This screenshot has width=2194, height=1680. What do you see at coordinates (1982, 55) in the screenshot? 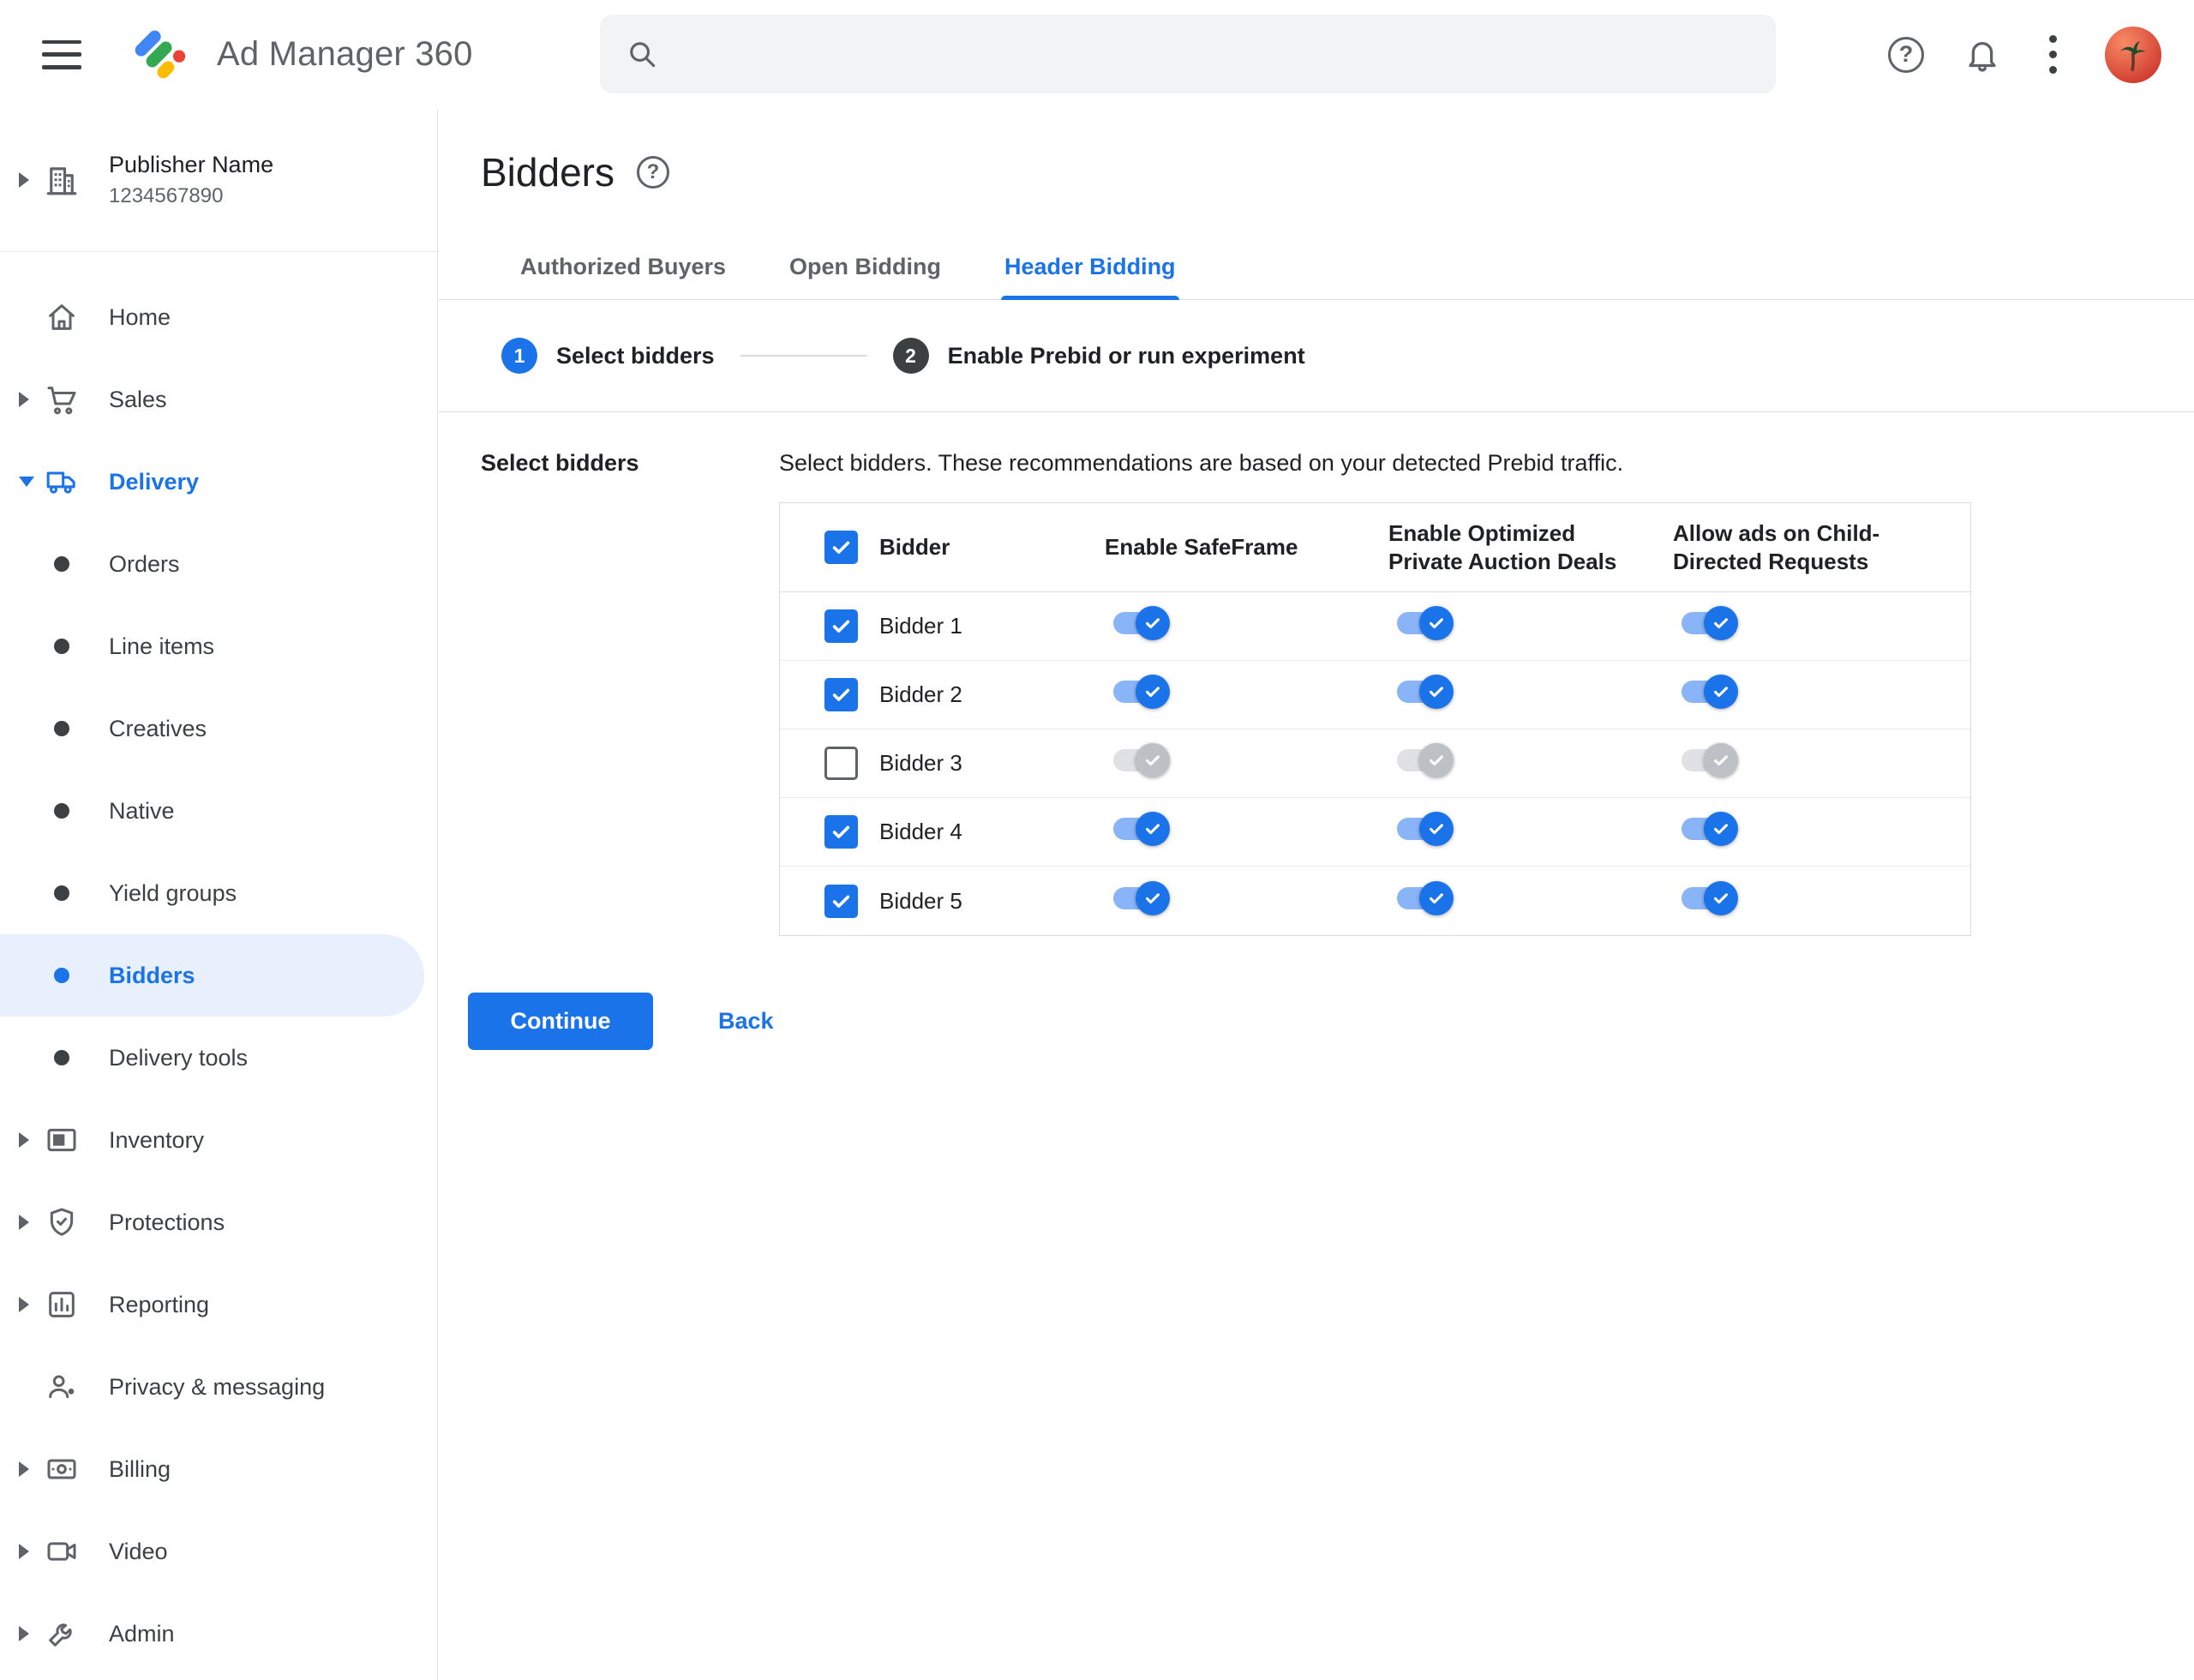
I see `notifications-icon` at bounding box center [1982, 55].